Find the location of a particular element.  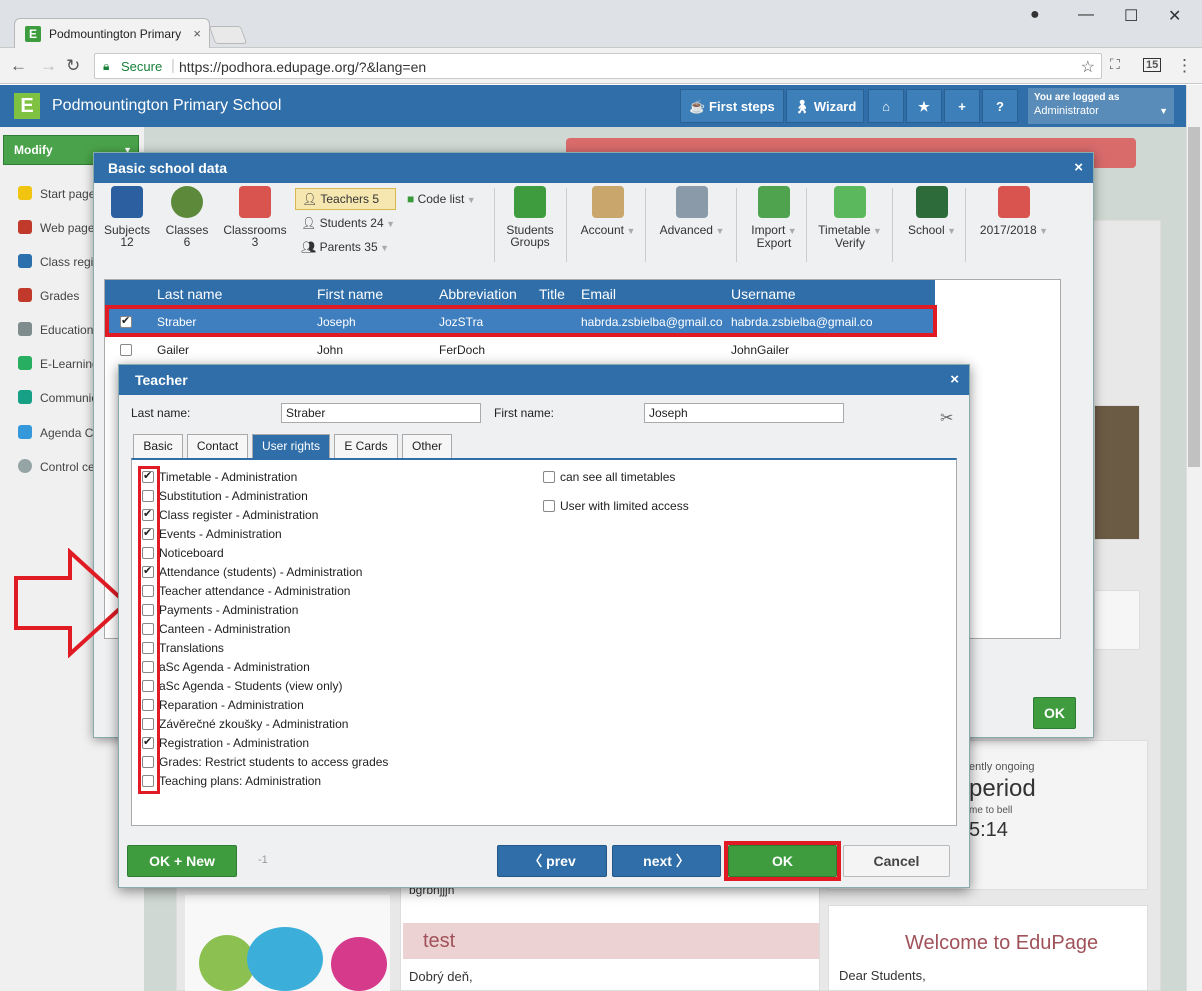

help-icon: ? is located at coordinates (1000, 106).